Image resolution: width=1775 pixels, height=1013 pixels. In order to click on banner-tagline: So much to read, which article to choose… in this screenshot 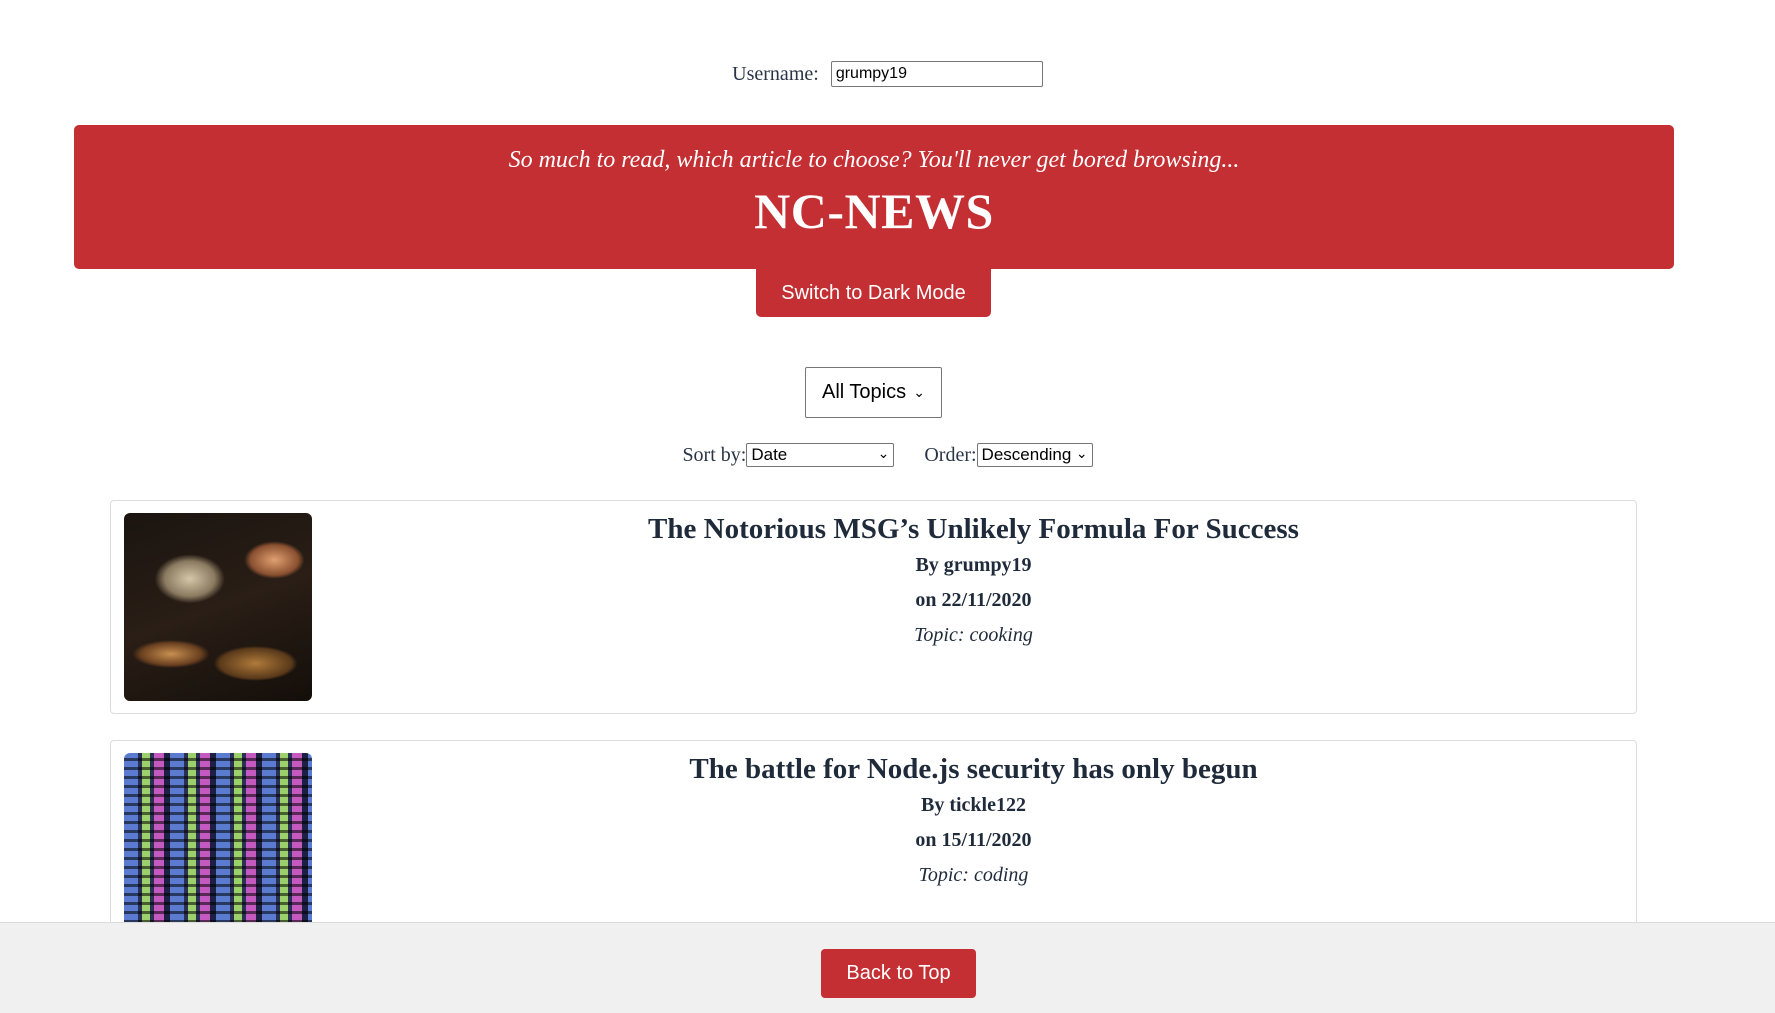, I will do `click(874, 160)`.